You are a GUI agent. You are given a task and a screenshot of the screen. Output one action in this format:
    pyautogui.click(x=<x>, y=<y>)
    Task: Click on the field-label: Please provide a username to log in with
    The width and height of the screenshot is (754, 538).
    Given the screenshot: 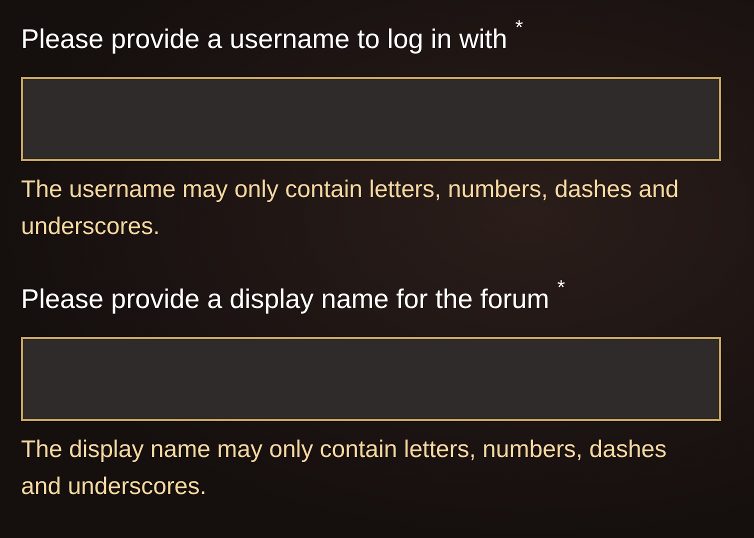 What is the action you would take?
    pyautogui.click(x=264, y=39)
    